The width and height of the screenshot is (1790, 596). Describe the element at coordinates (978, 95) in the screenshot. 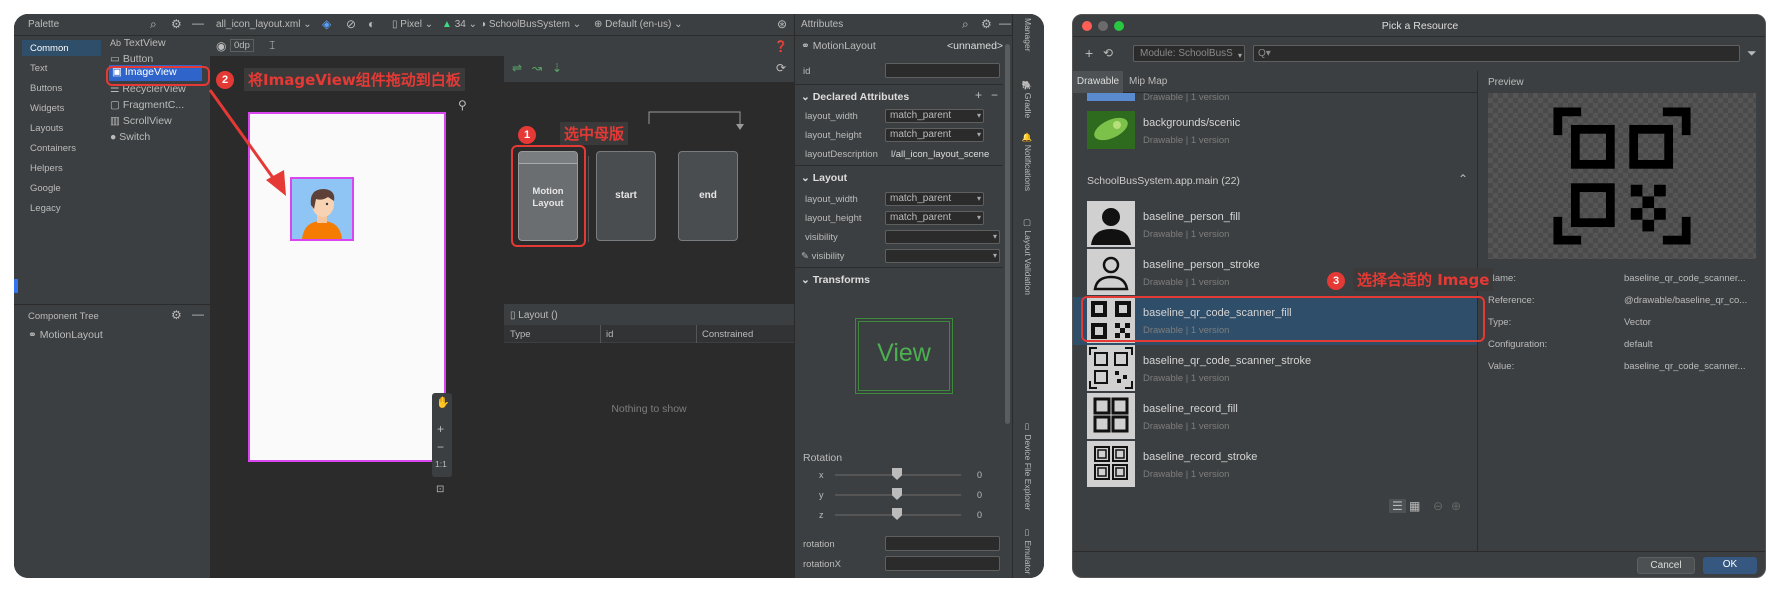

I see `add-attribute-icon: +` at that location.